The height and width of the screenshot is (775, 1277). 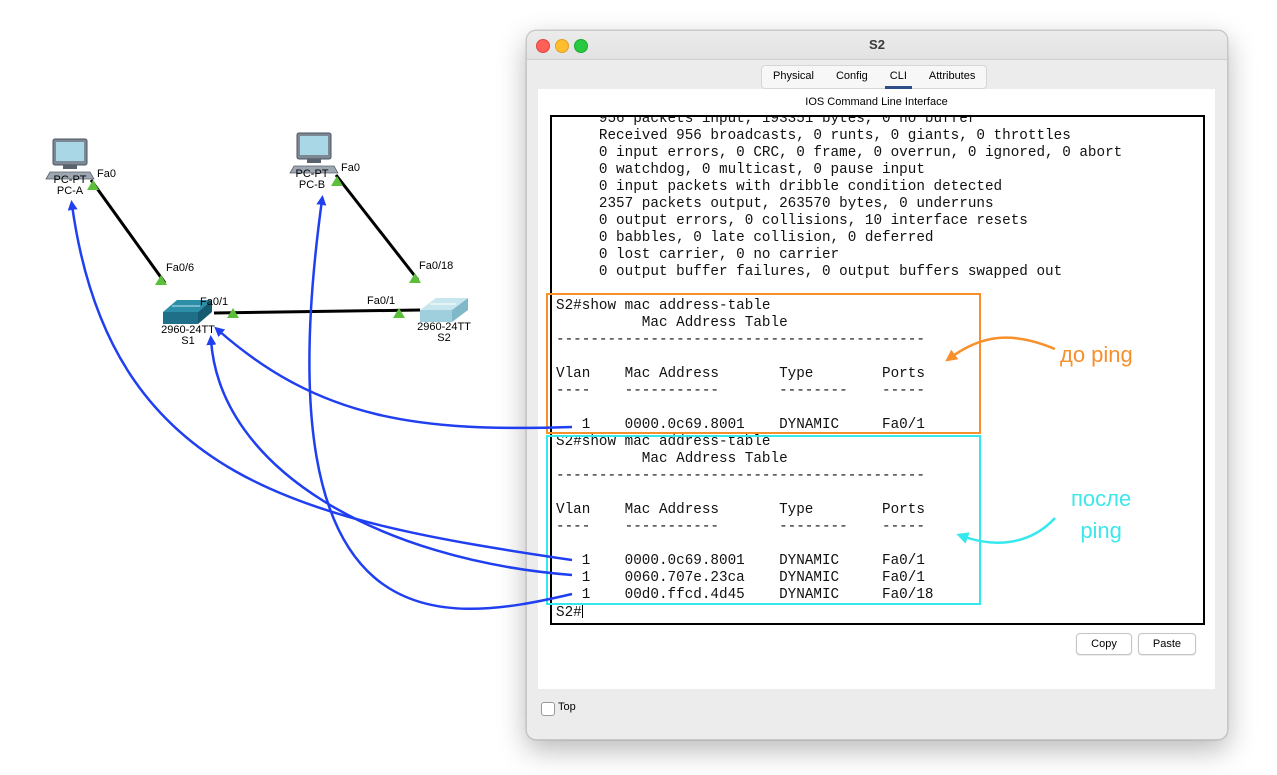 What do you see at coordinates (444, 338) in the screenshot?
I see `s2-name: S2` at bounding box center [444, 338].